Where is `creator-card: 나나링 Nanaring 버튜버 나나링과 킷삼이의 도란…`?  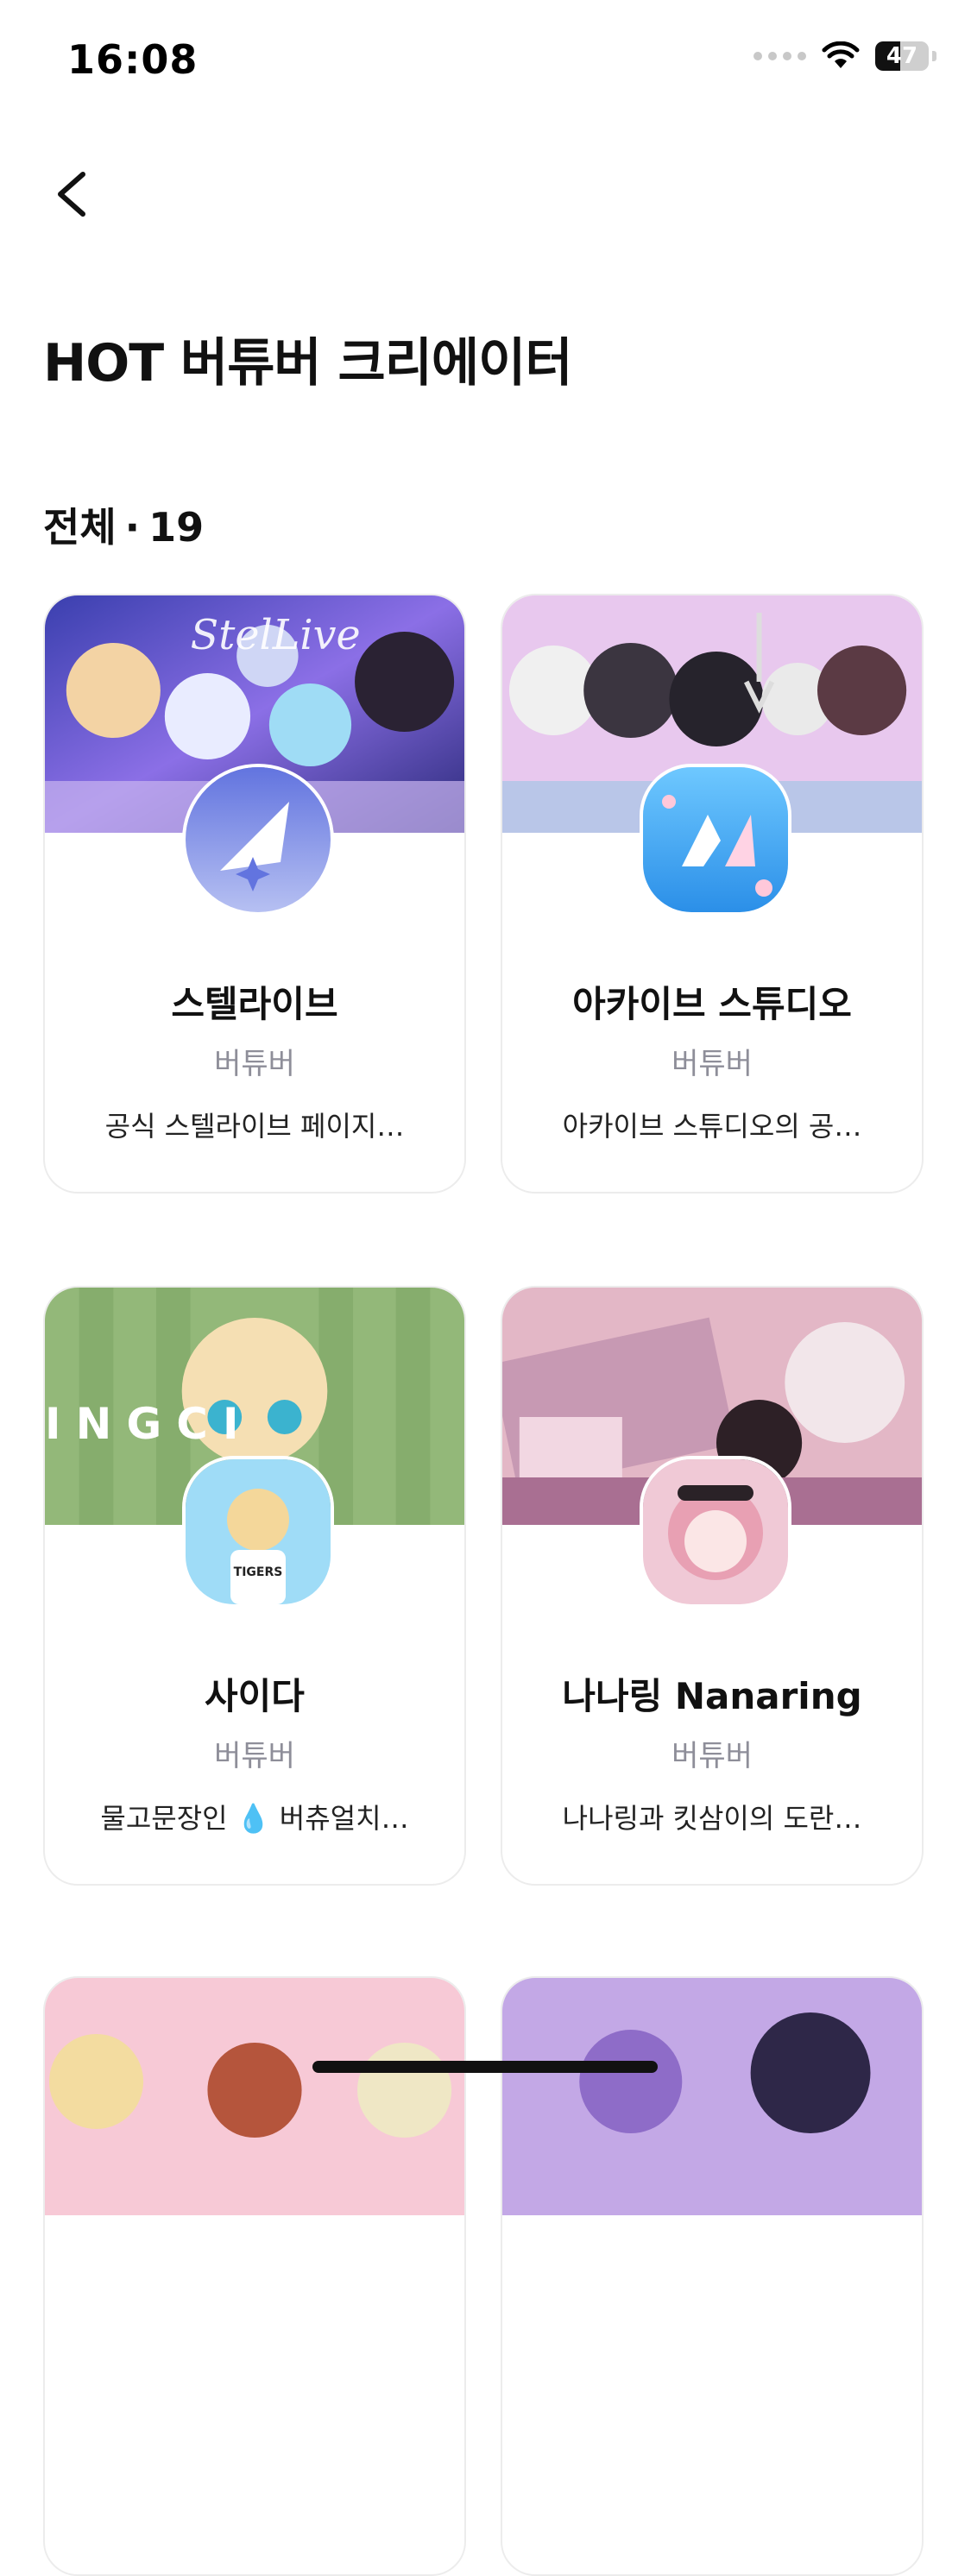
creator-card: 나나링 Nanaring 버튜버 나나링과 킷삼이의 도란… is located at coordinates (712, 1586).